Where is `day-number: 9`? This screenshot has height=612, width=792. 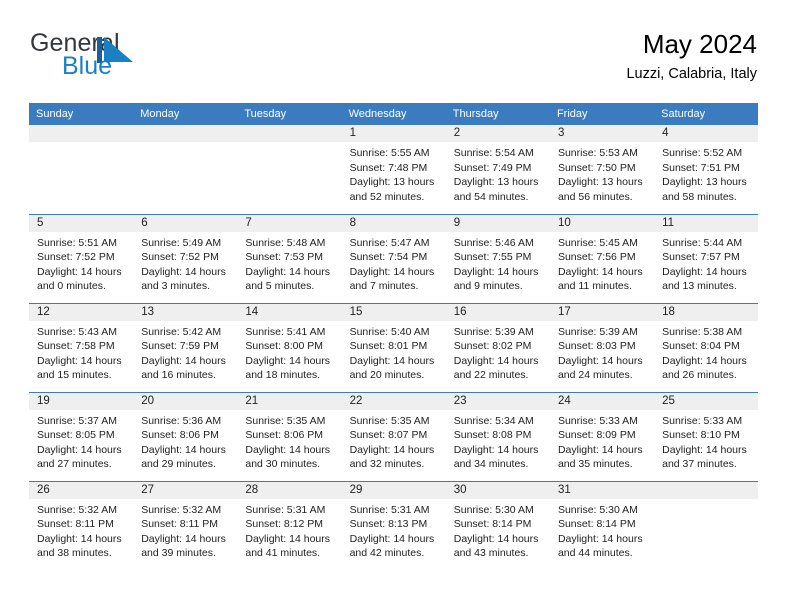 day-number: 9 is located at coordinates (497, 223).